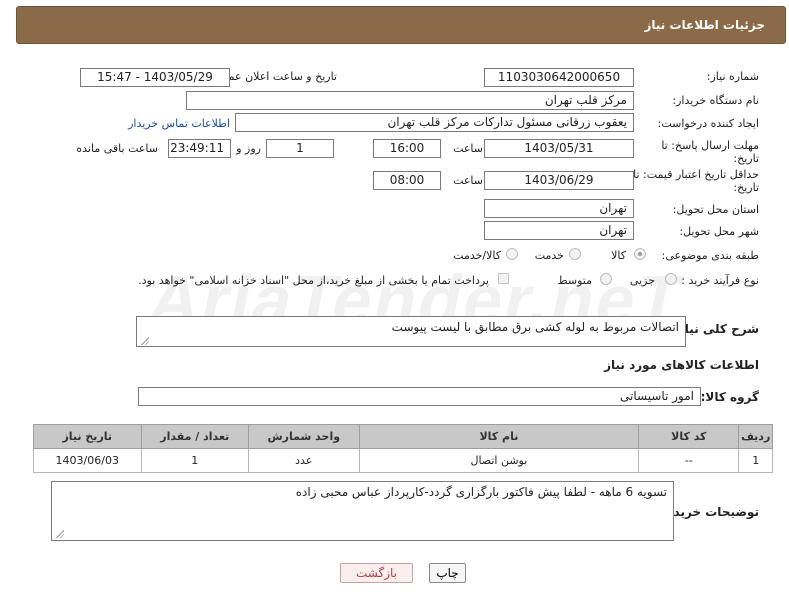 This screenshot has width=789, height=598. I want to click on col-item-name: نام کالا, so click(499, 436).